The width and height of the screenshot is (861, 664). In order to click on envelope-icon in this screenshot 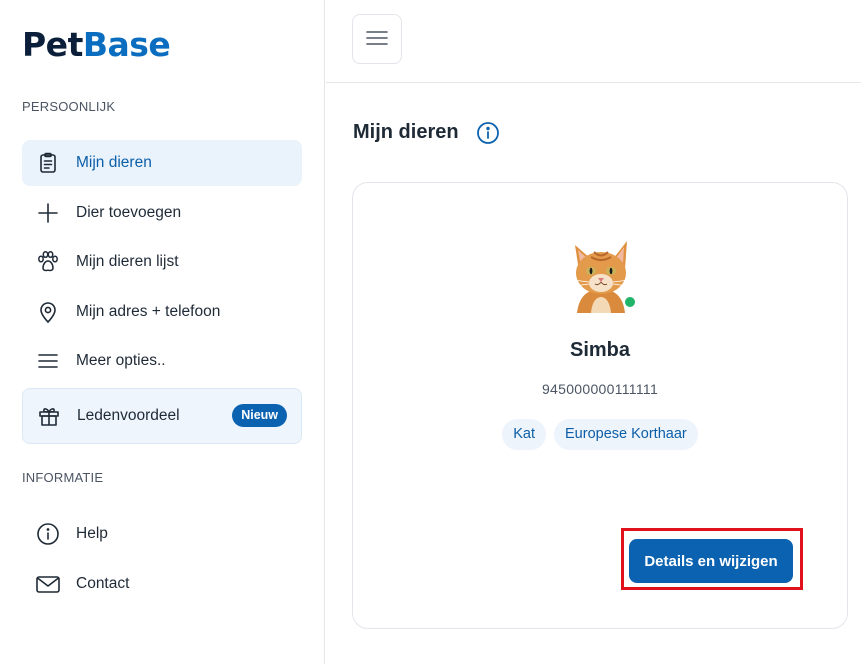, I will do `click(48, 584)`.